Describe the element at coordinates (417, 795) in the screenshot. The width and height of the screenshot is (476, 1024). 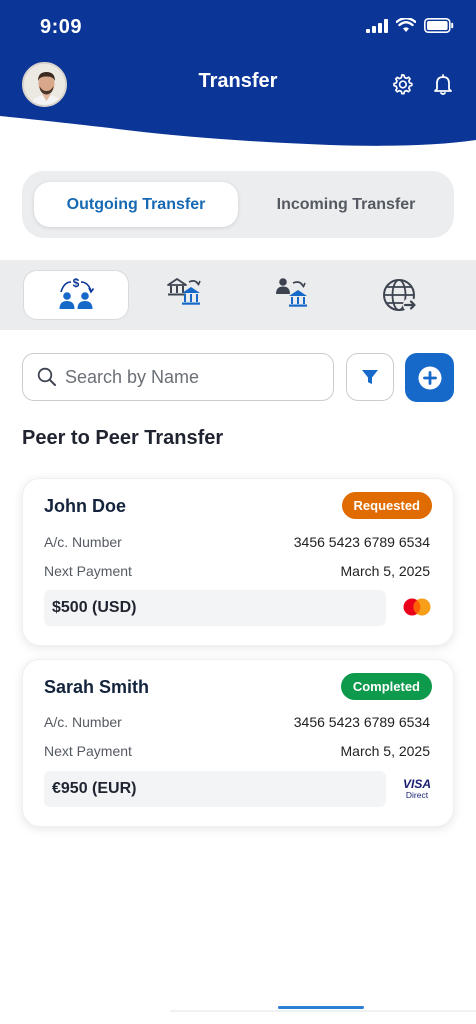
I see `svg-text: Direct` at that location.